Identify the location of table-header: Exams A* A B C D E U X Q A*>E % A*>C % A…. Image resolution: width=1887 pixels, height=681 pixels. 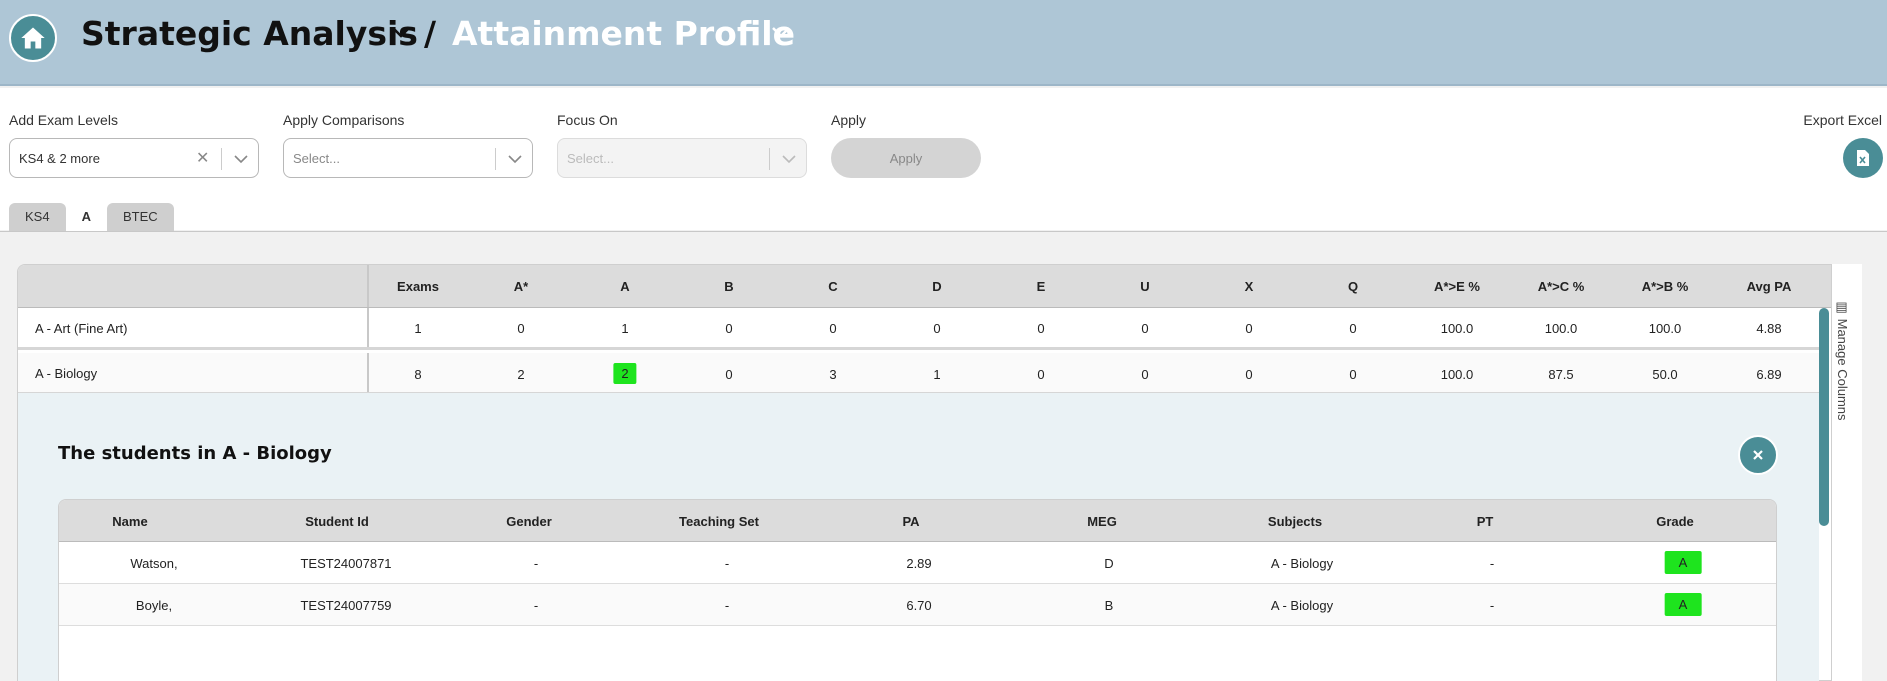
(939, 286).